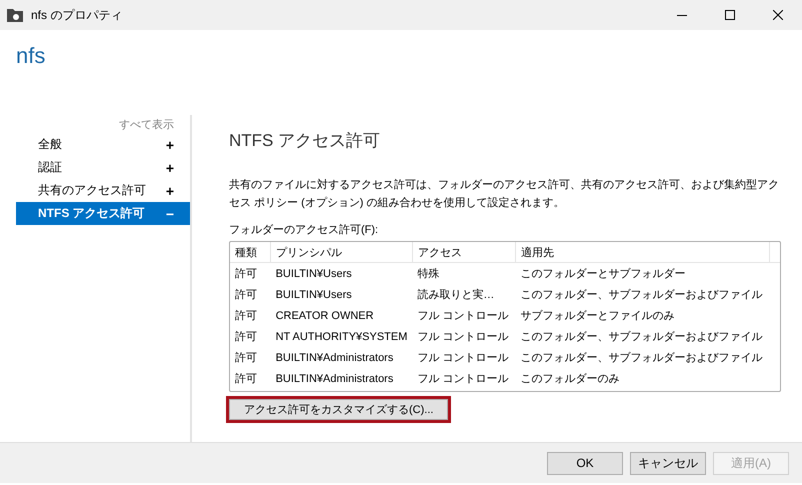  What do you see at coordinates (778, 15) in the screenshot?
I see `close-icon` at bounding box center [778, 15].